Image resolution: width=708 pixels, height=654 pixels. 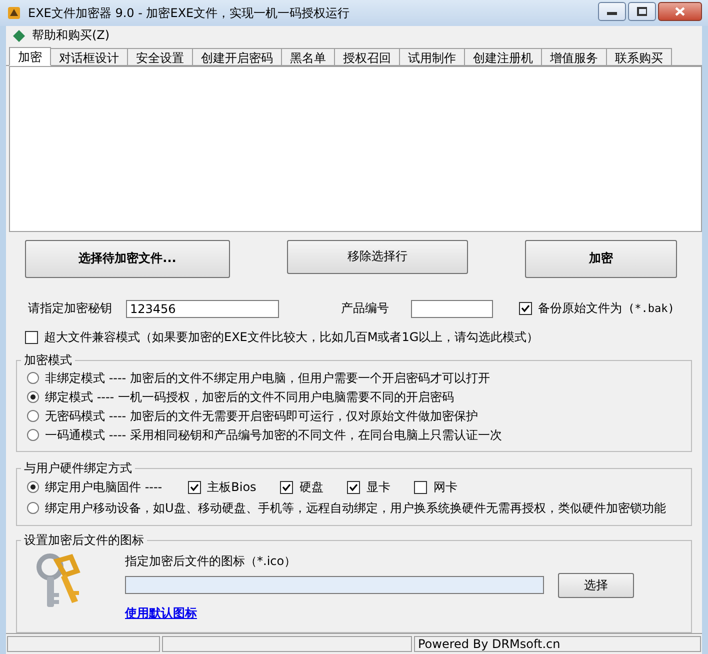 I want to click on default-icon-link: 使用默认图标, so click(x=161, y=613).